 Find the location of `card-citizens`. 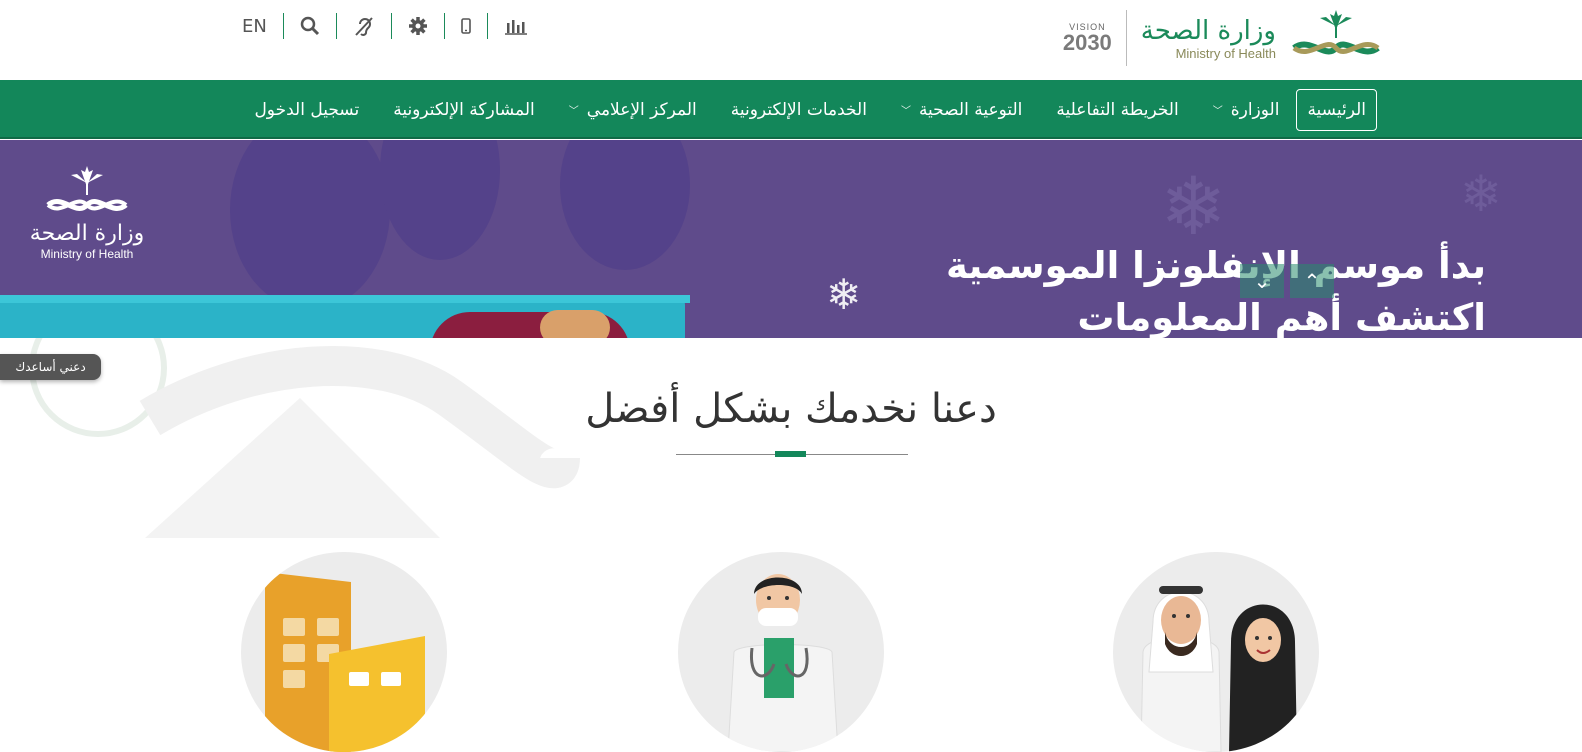

card-citizens is located at coordinates (1216, 652).